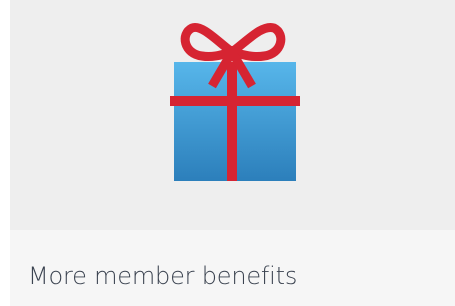 Image resolution: width=455 pixels, height=306 pixels. Describe the element at coordinates (232, 121) in the screenshot. I see `ribbon-vertical` at that location.